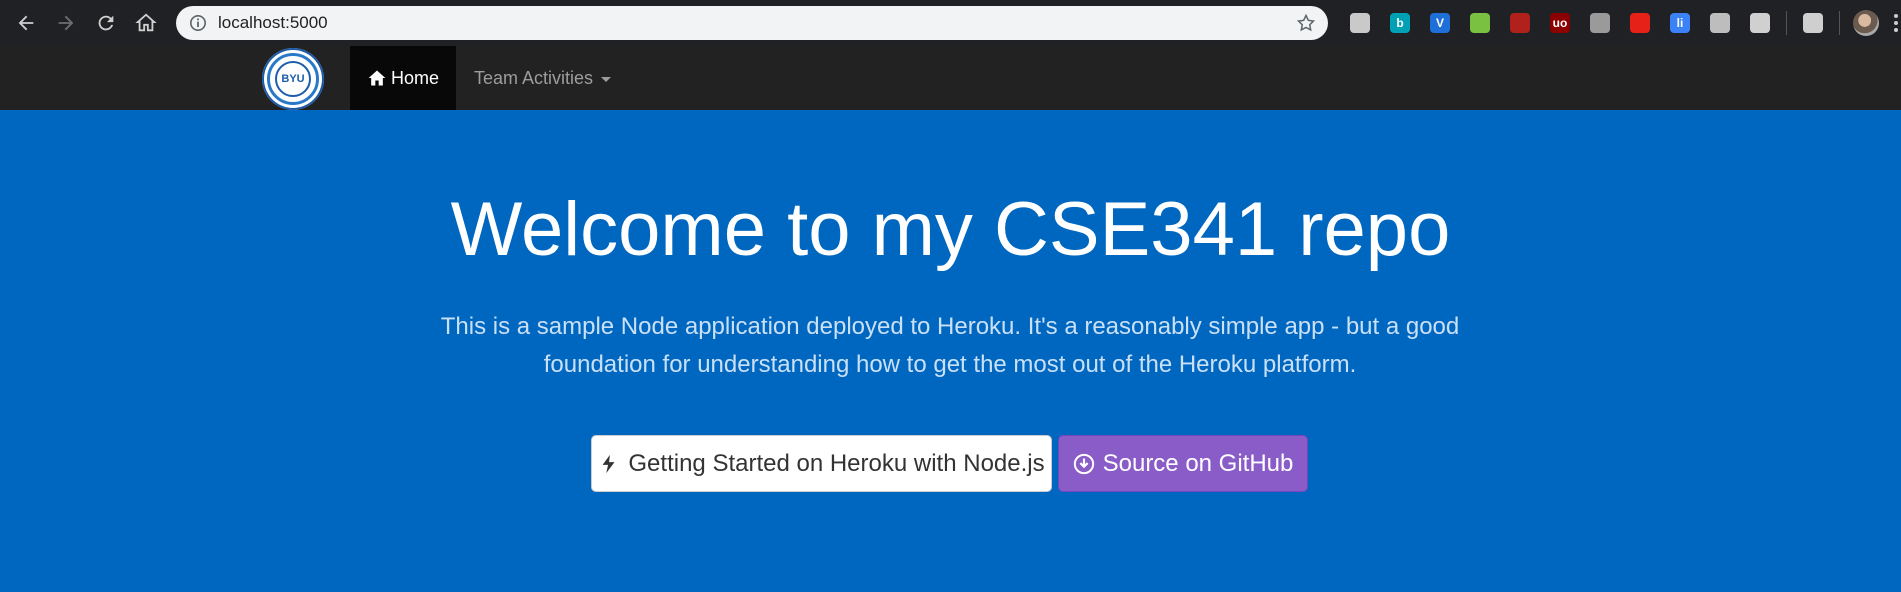 Image resolution: width=1901 pixels, height=592 pixels. Describe the element at coordinates (608, 463) in the screenshot. I see `lightning-bolt-icon` at that location.